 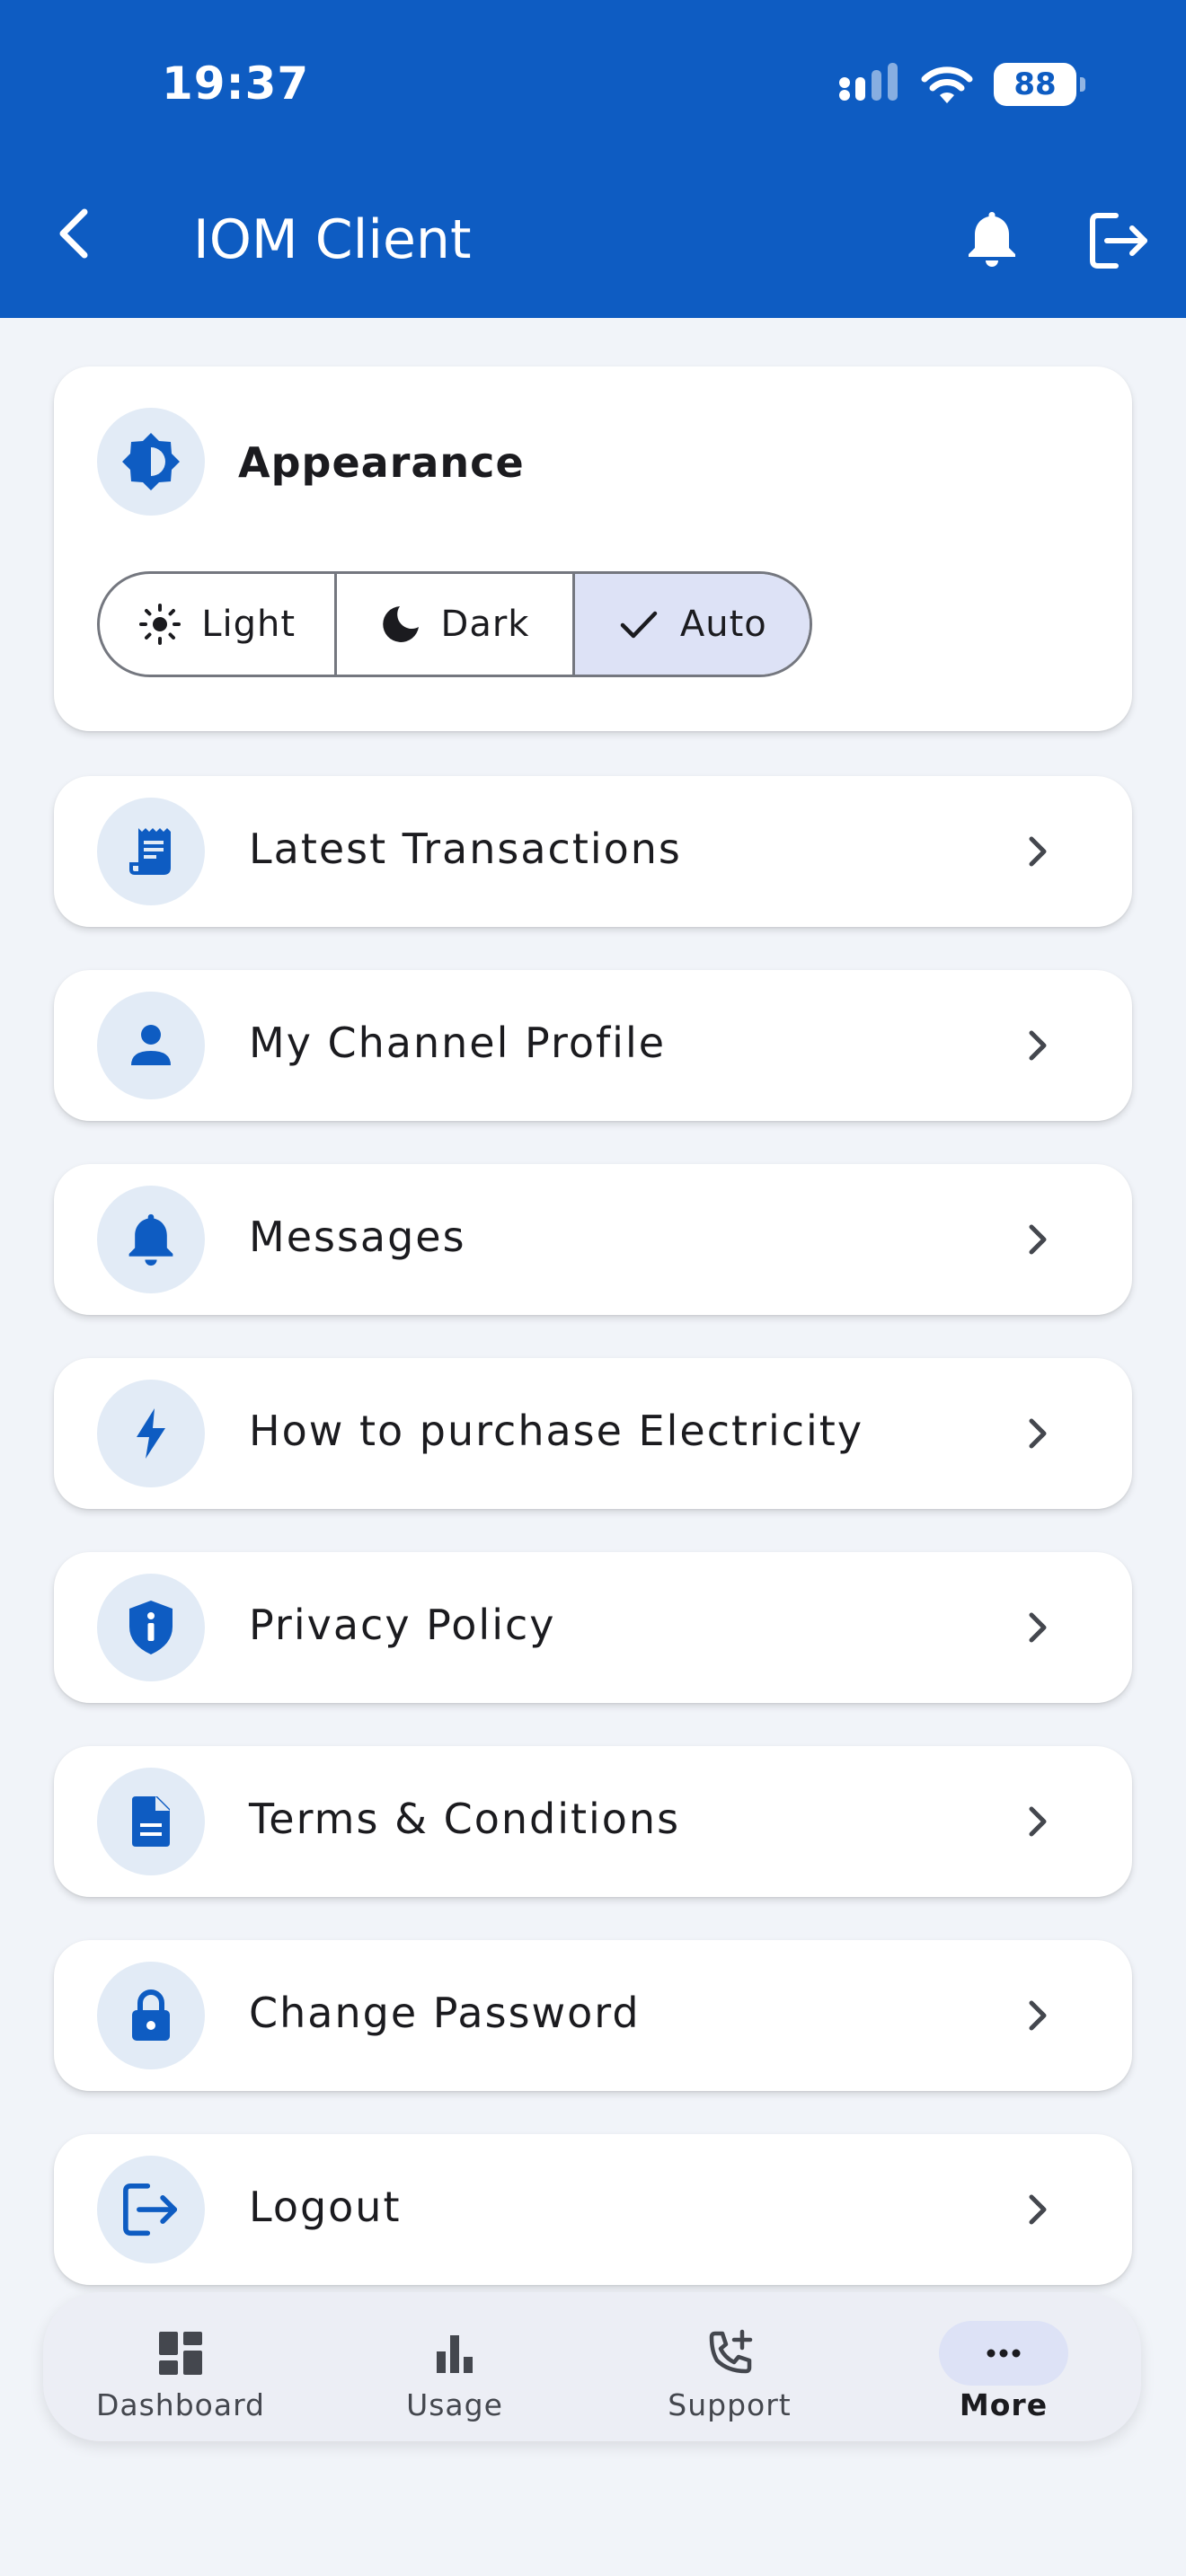 What do you see at coordinates (180, 2404) in the screenshot?
I see `nav-label: Dashboard` at bounding box center [180, 2404].